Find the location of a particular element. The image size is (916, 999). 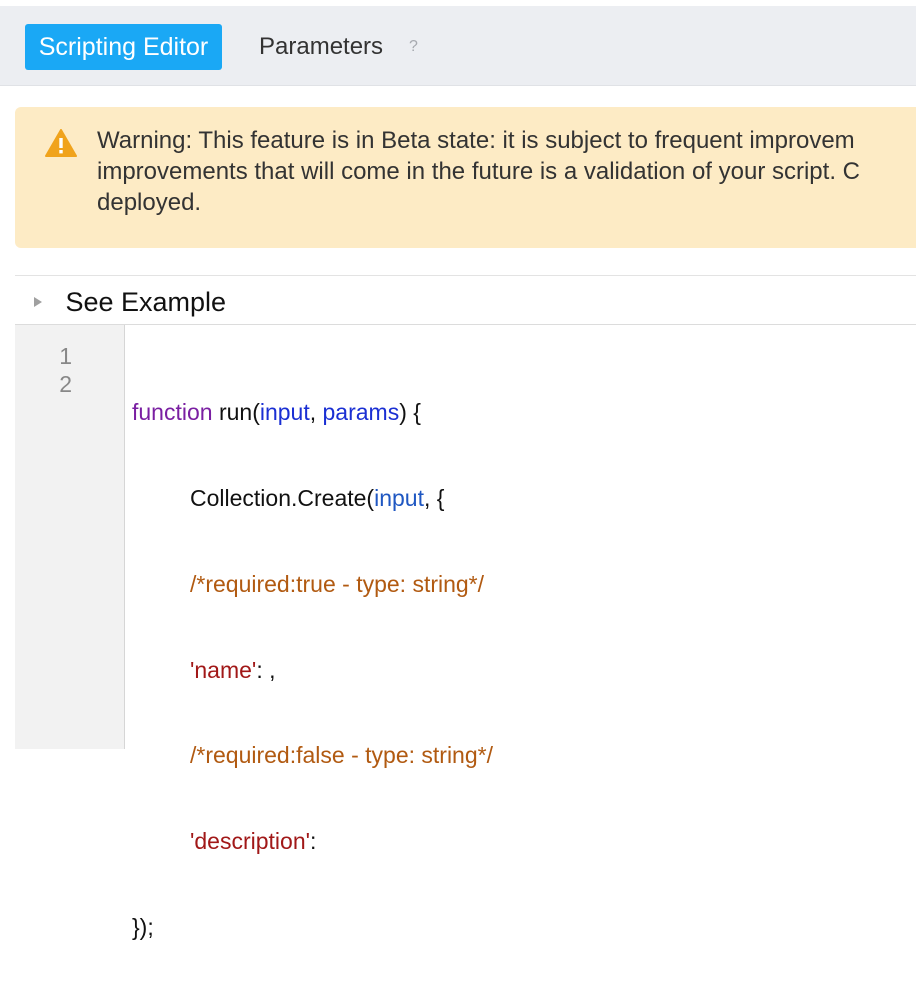

code-line: /*required:false - type: string*/ is located at coordinates (341, 755).